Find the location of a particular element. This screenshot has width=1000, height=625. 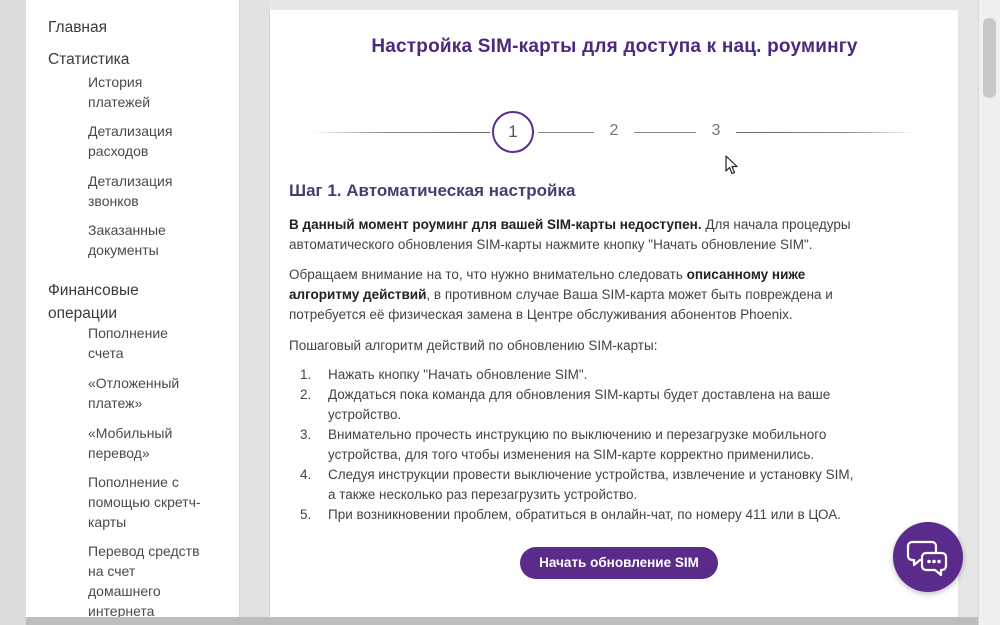

list-item-number: 5. is located at coordinates (306, 514).